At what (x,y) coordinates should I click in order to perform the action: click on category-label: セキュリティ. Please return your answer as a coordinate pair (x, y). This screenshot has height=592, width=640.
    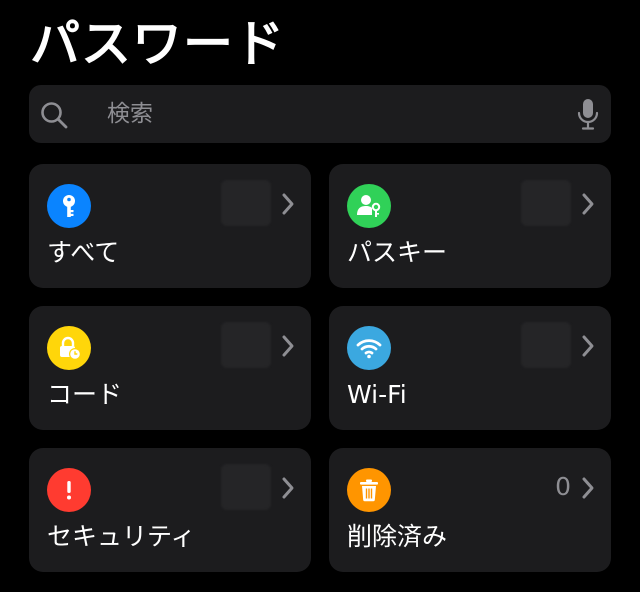
    Looking at the image, I should click on (121, 536).